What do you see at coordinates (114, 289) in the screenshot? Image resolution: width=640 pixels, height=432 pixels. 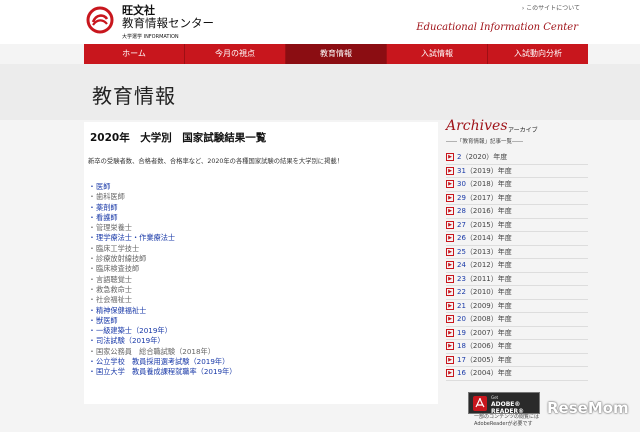 I see `exam-item-label: 救急救命士` at bounding box center [114, 289].